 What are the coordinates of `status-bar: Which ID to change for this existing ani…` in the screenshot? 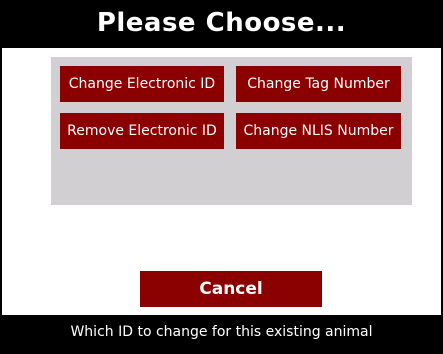 It's located at (221, 333).